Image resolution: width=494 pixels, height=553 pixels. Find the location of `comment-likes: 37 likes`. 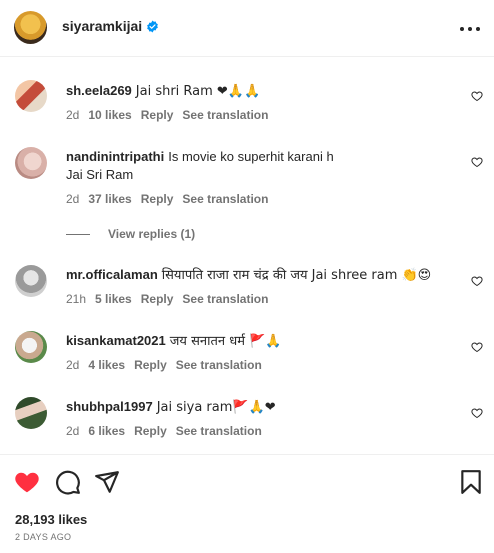

comment-likes: 37 likes is located at coordinates (109, 199).